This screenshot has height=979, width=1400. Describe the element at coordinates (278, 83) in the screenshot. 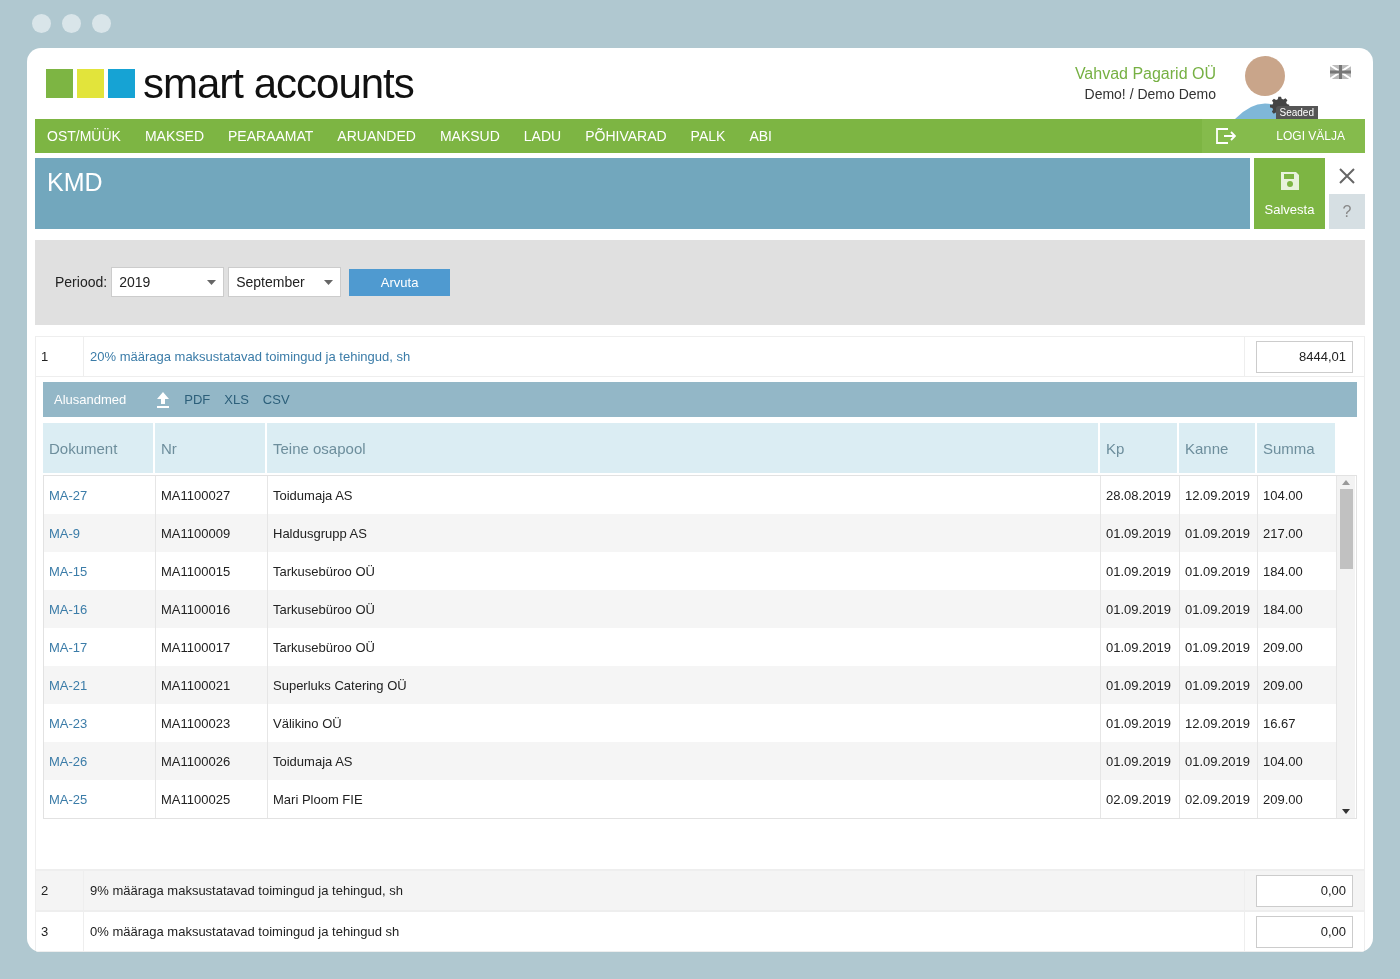

I see `logo-text: smart accounts` at that location.